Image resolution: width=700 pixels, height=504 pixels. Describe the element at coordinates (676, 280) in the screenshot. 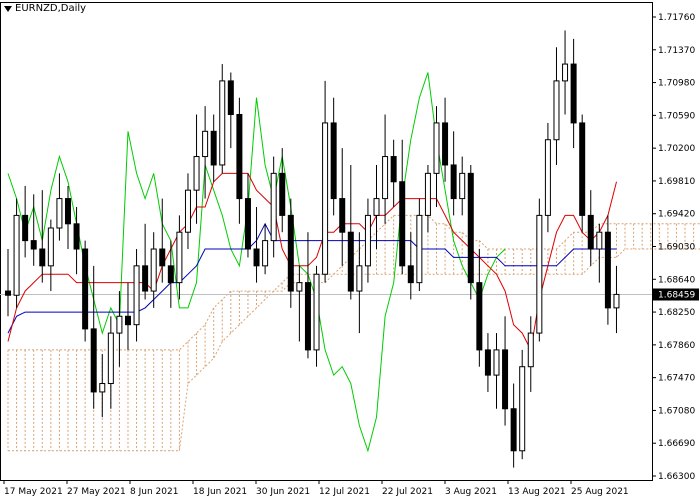

I see `price-axis-label: 1.68640` at that location.